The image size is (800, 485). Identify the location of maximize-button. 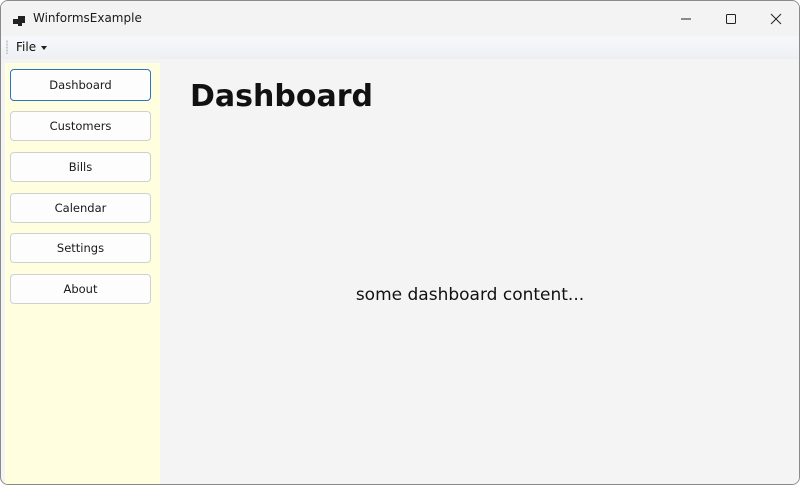
(731, 18).